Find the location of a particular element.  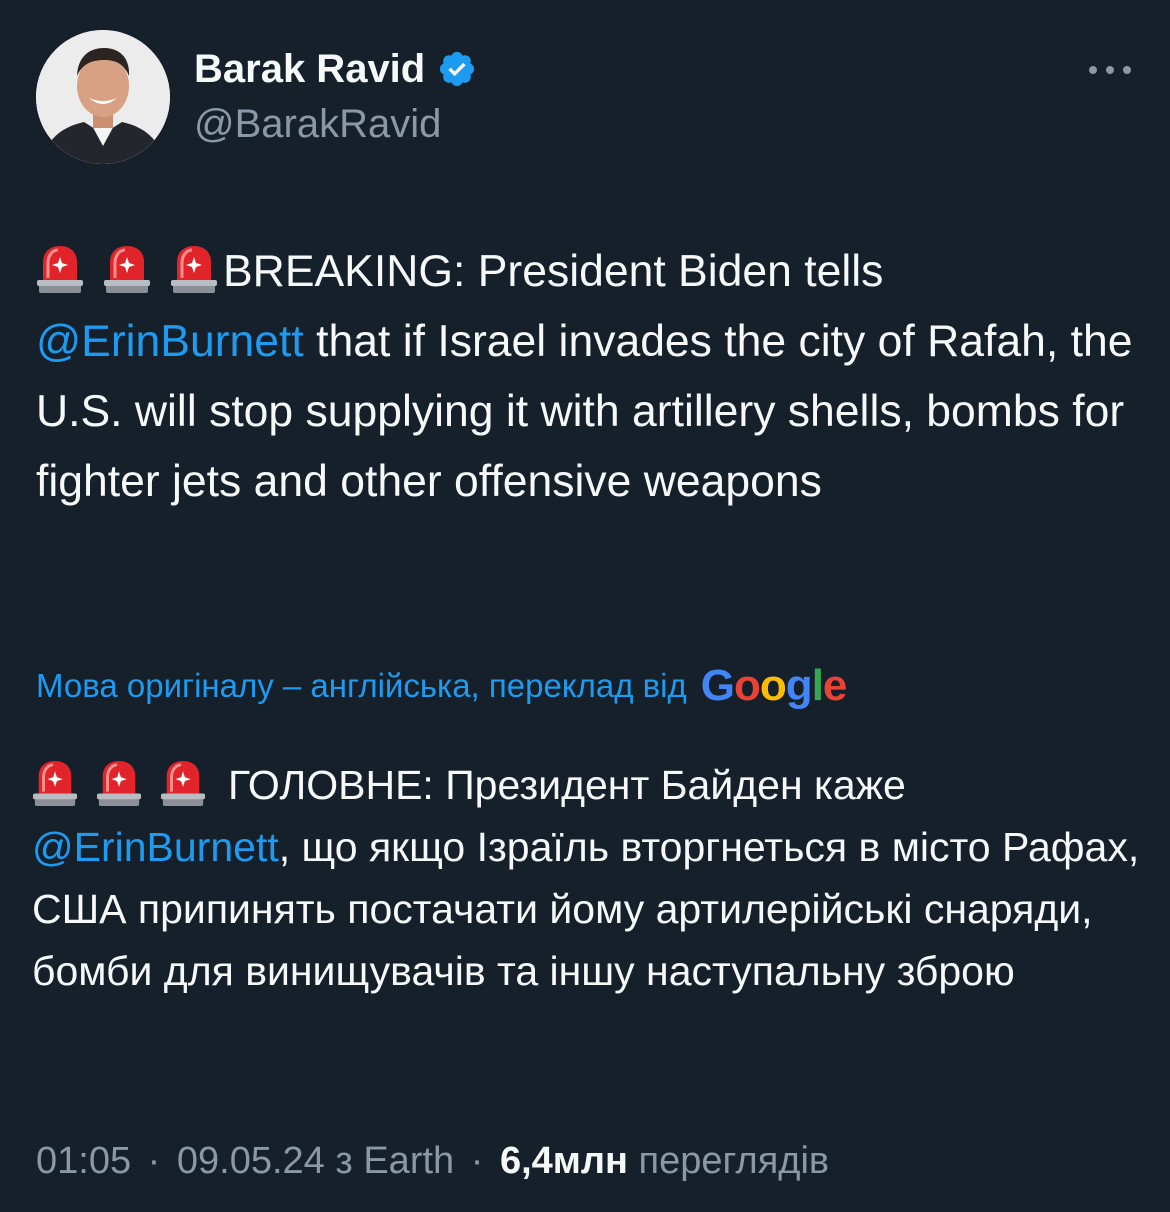

more-options-button is located at coordinates (1110, 70).